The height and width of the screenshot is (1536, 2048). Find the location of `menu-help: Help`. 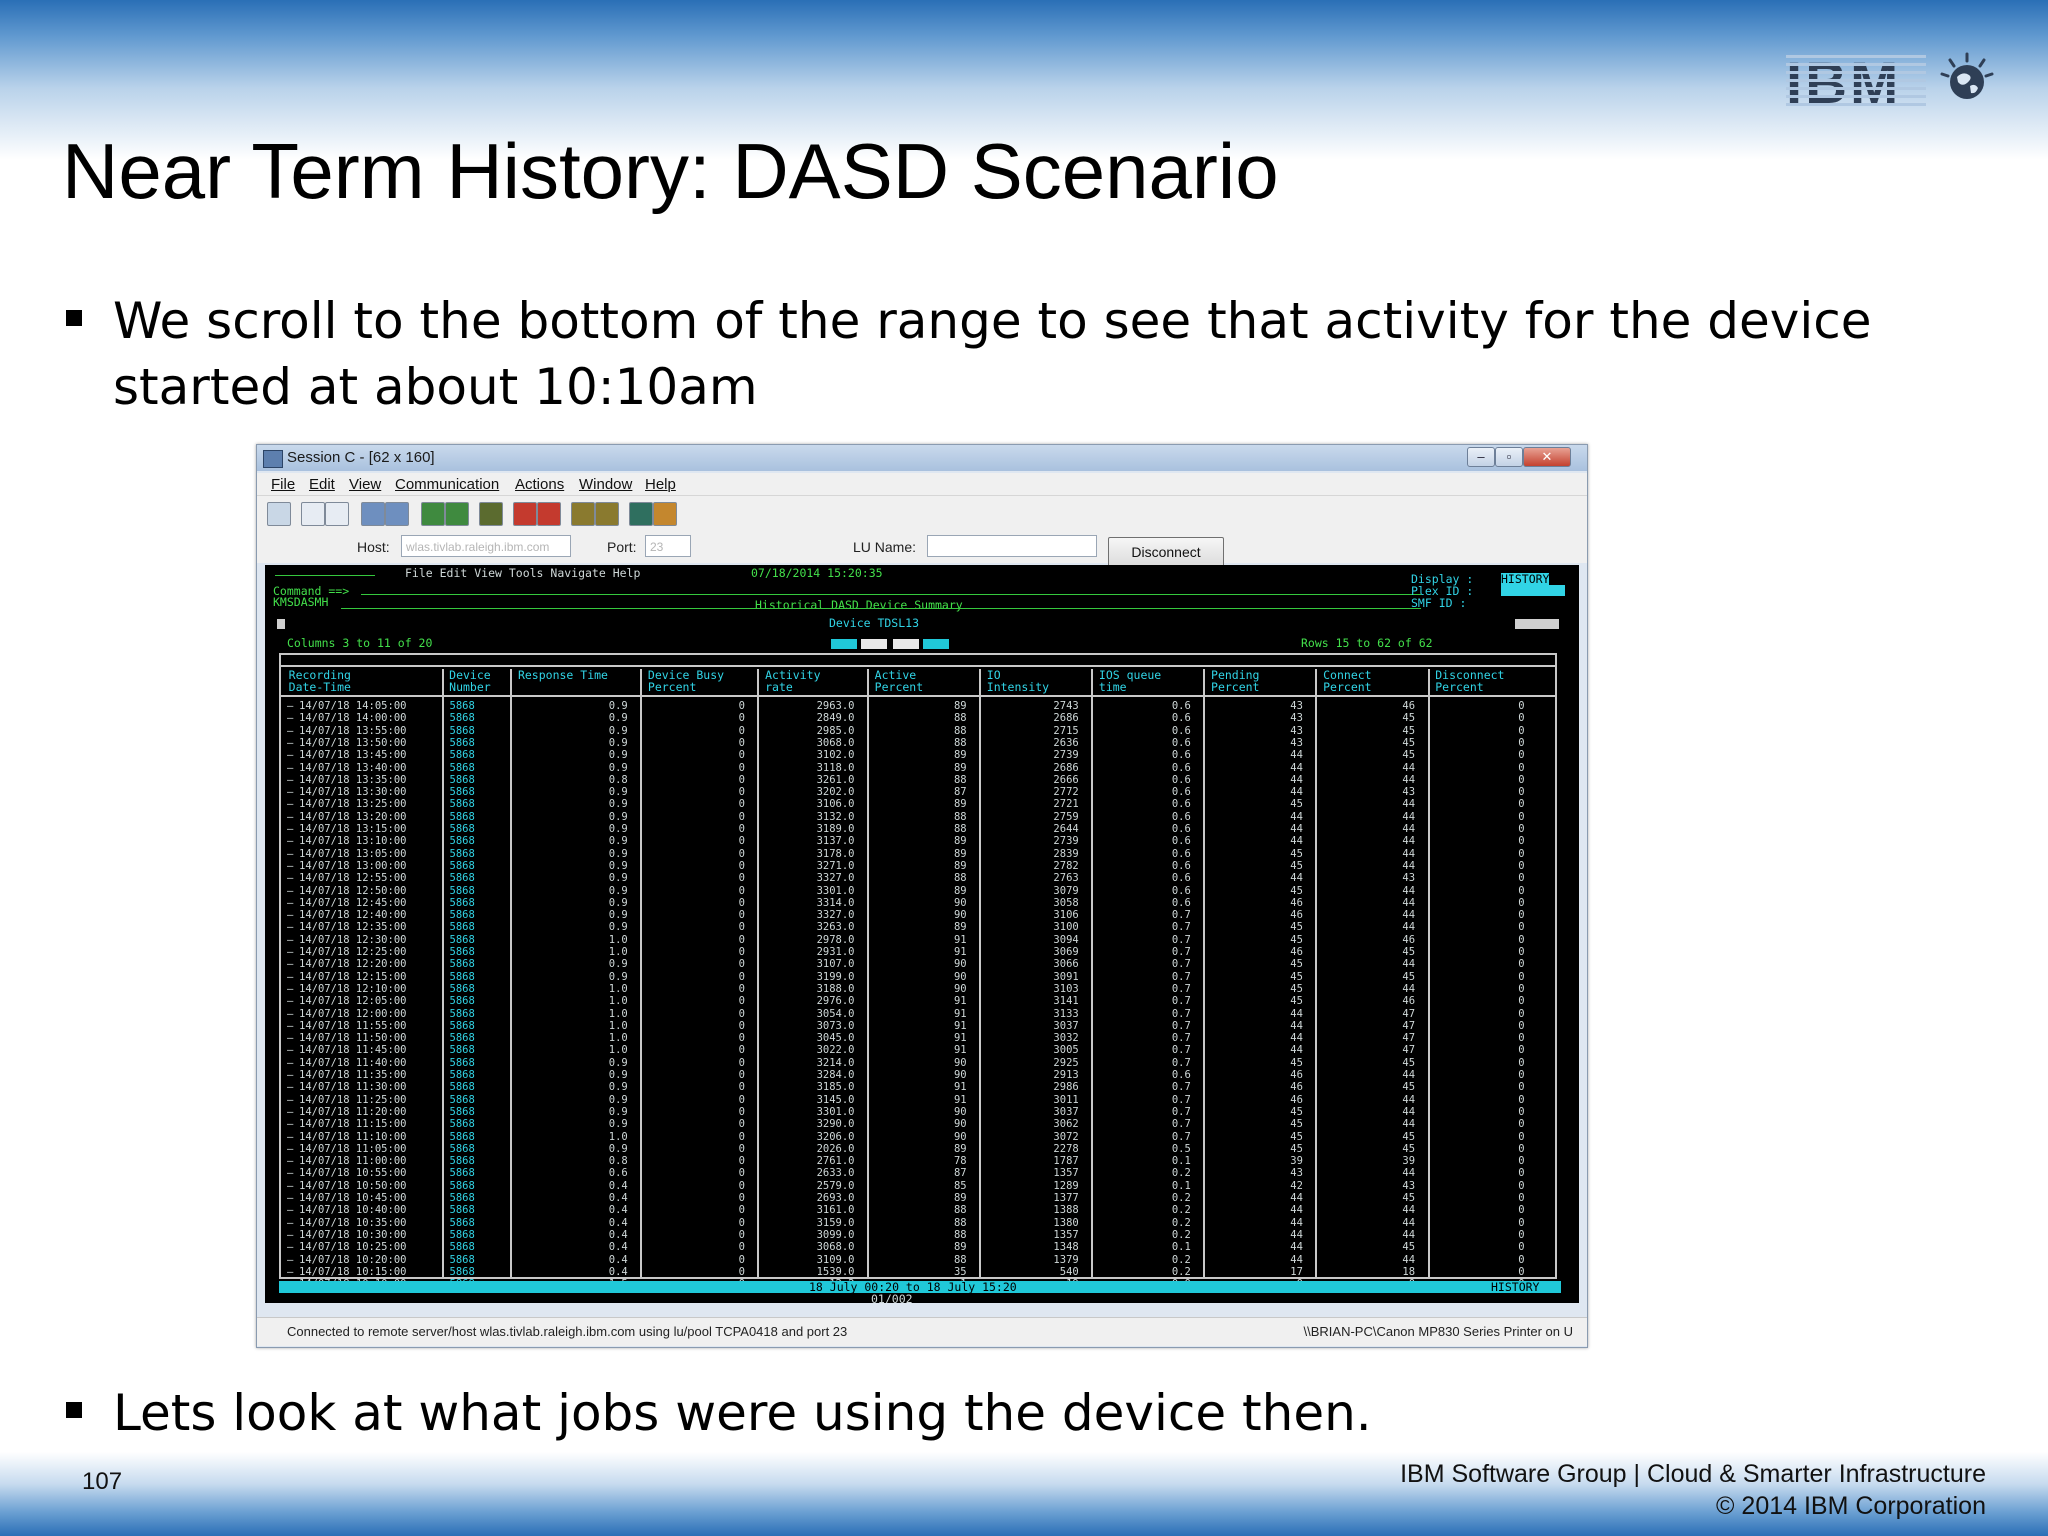

menu-help: Help is located at coordinates (660, 484).